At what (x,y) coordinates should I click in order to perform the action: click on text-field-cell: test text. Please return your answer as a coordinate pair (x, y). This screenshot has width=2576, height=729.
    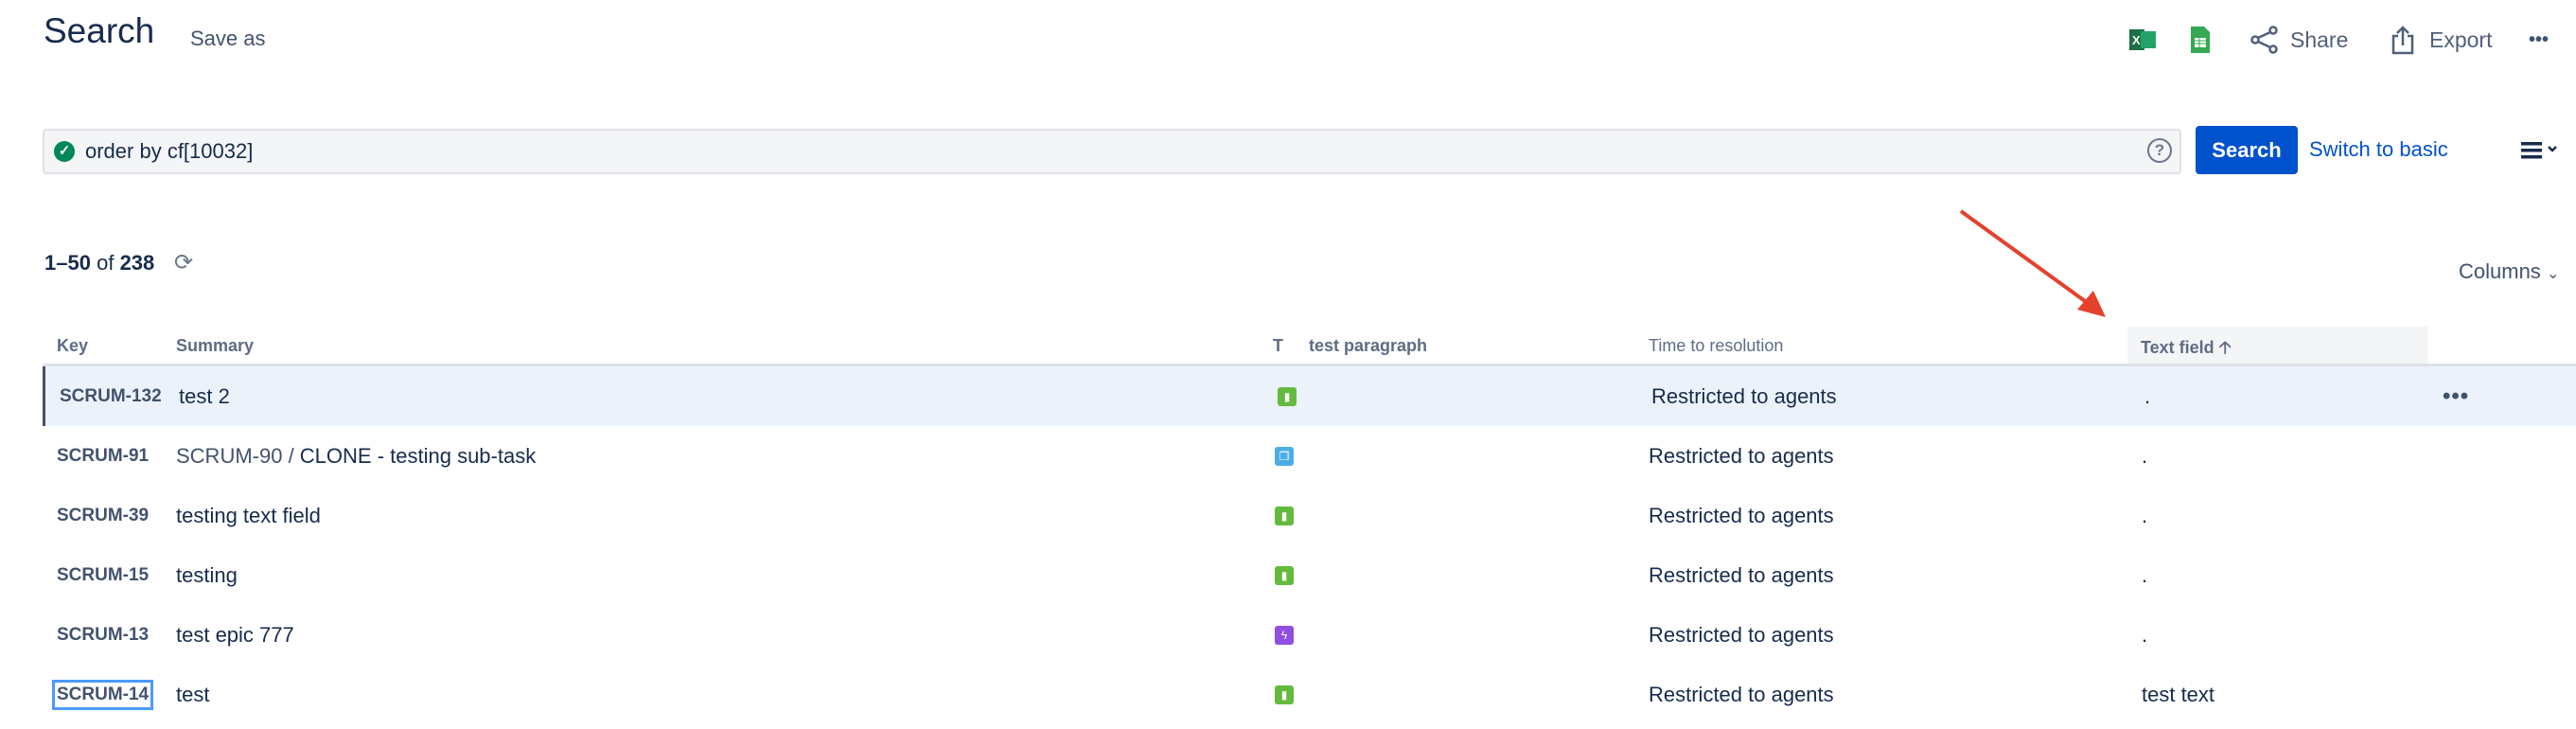
    Looking at the image, I should click on (2178, 694).